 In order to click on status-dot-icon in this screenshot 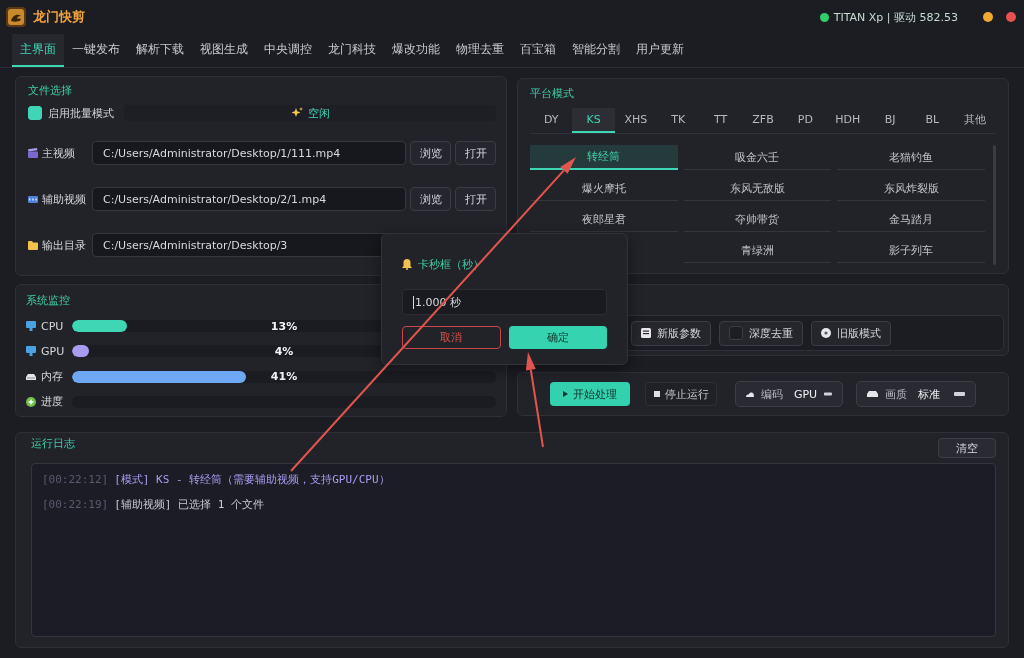, I will do `click(824, 17)`.